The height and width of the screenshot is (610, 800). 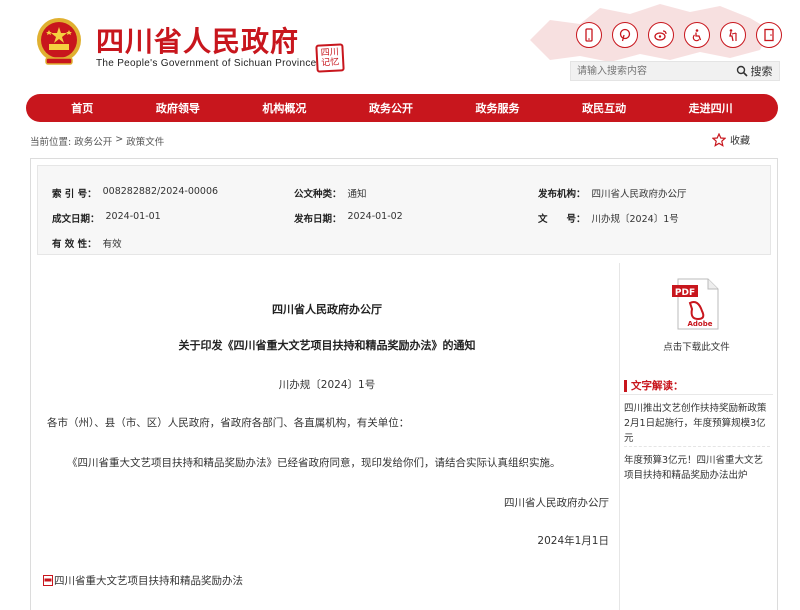 What do you see at coordinates (498, 108) in the screenshot?
I see `nav-item-services: 政务服务` at bounding box center [498, 108].